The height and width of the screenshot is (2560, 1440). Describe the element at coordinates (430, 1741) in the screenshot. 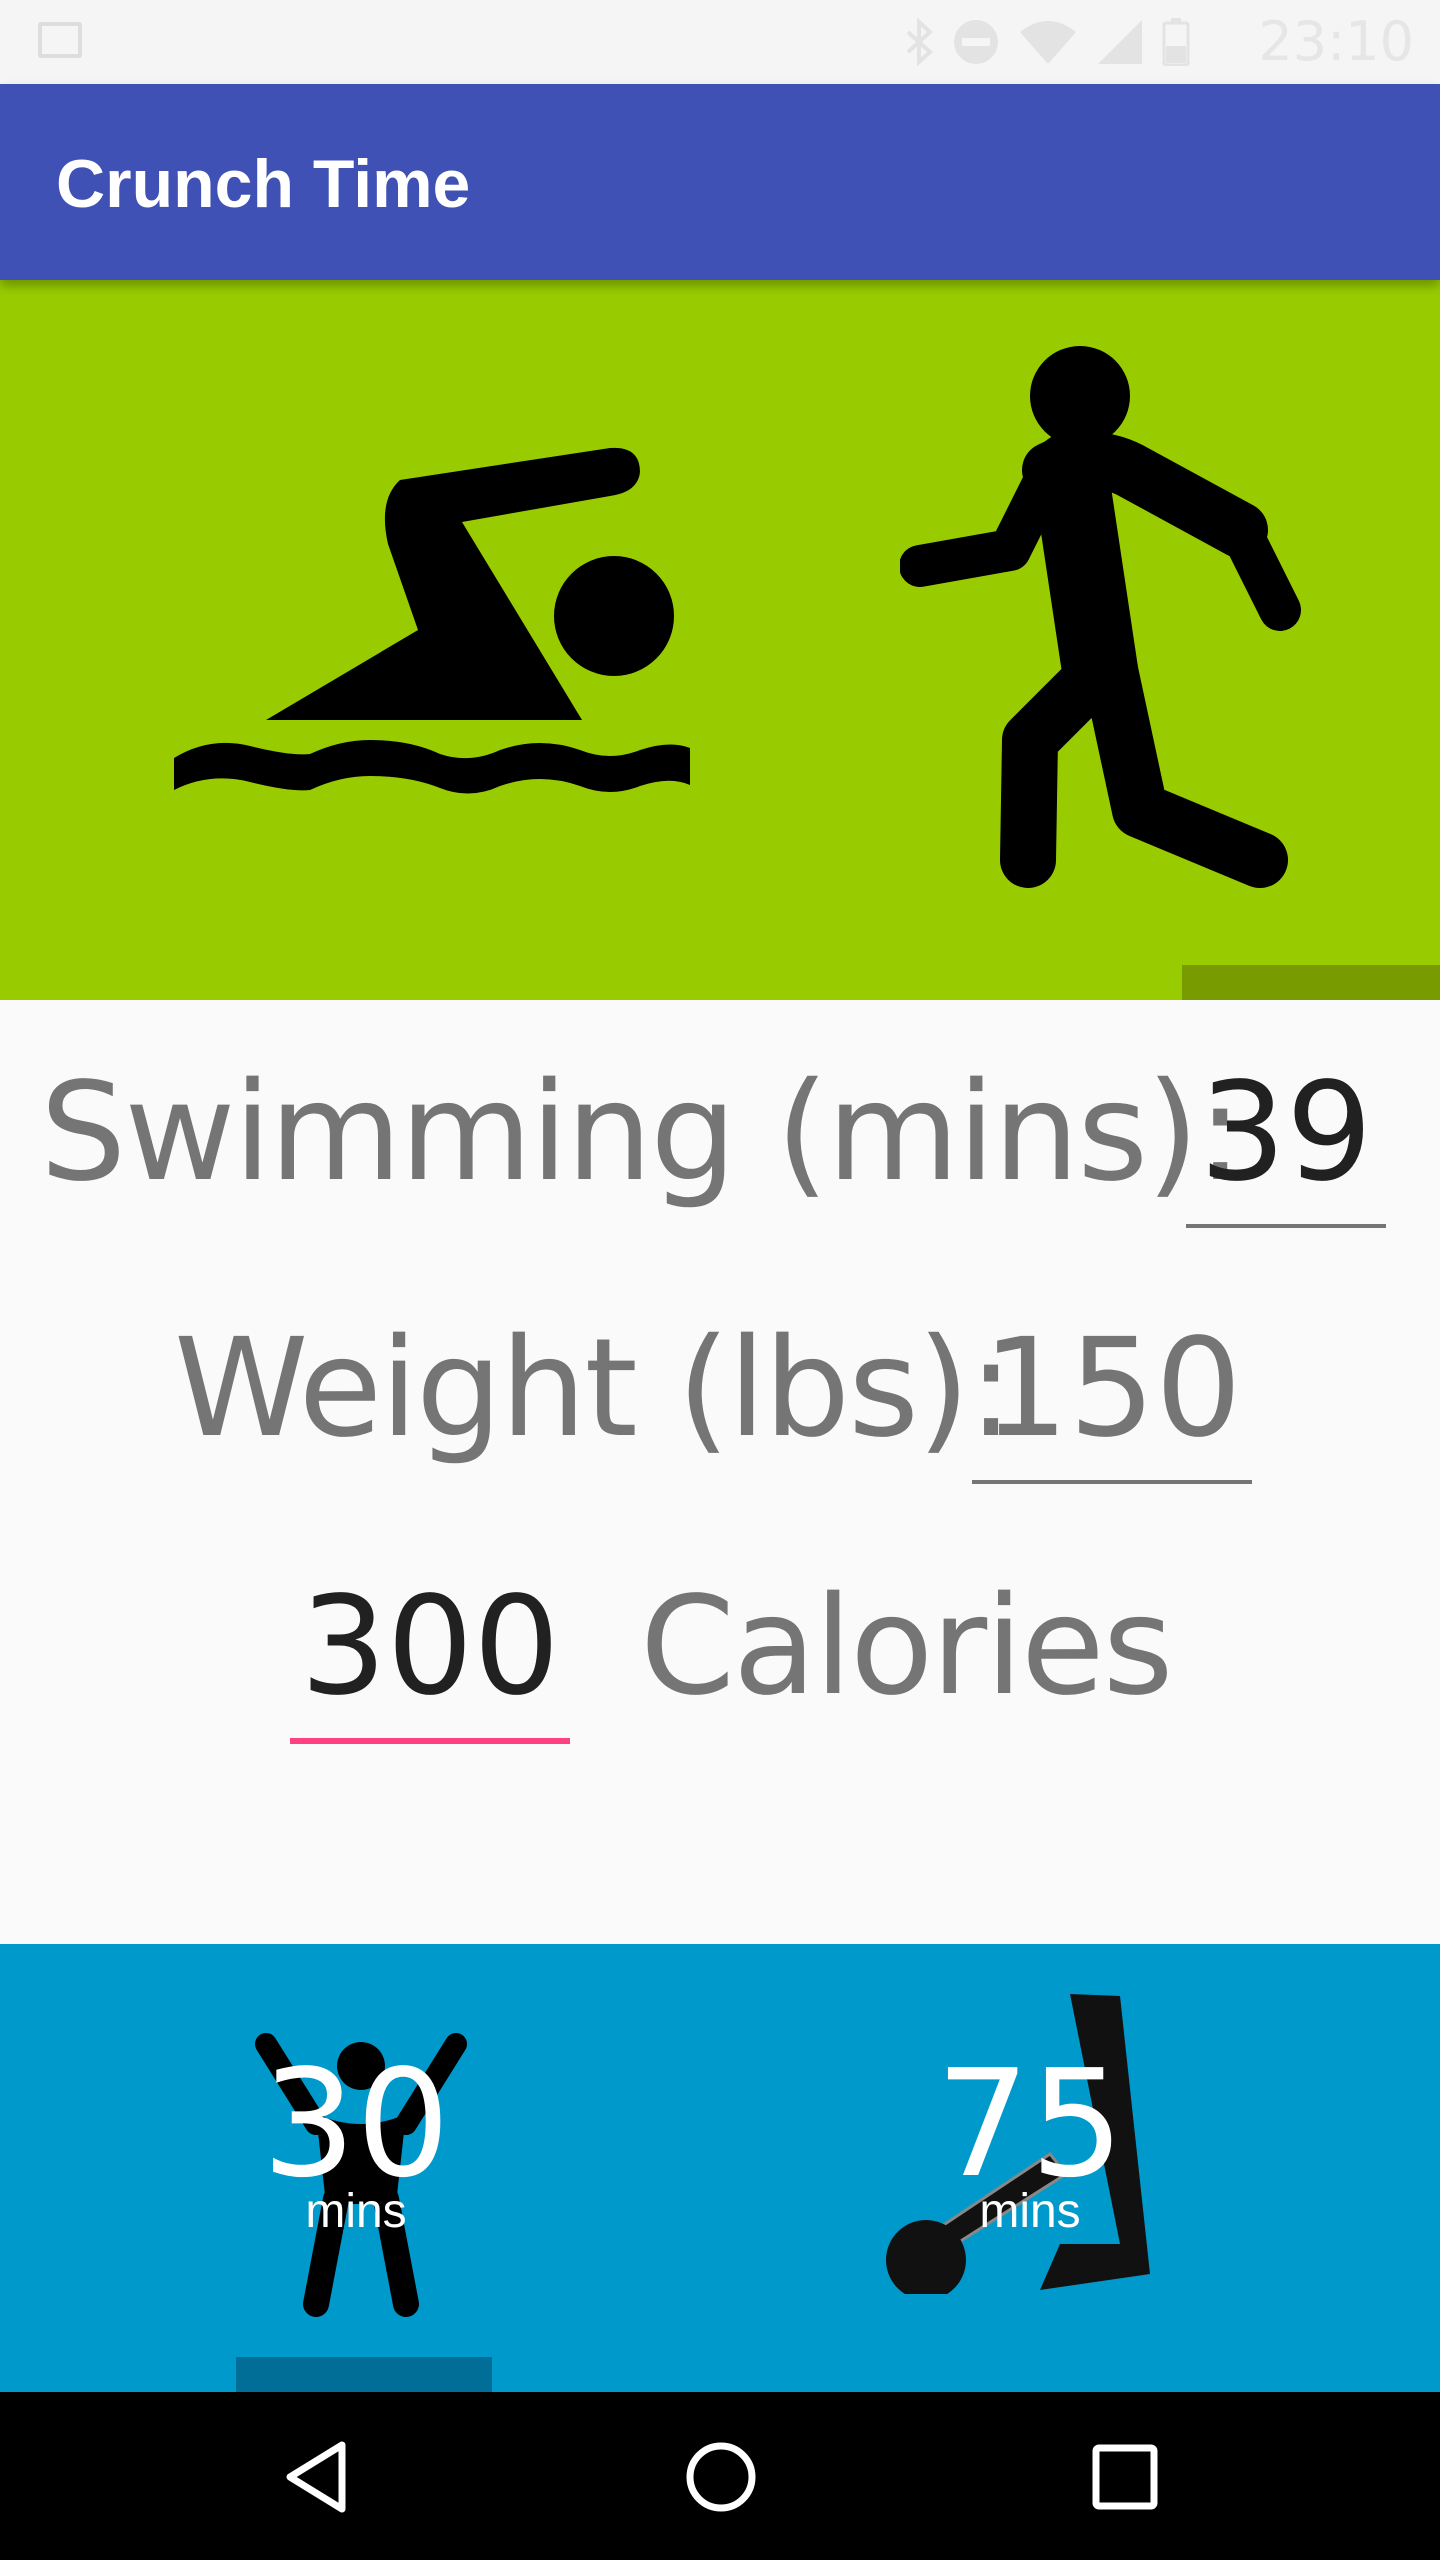

I see `calories-underline` at that location.